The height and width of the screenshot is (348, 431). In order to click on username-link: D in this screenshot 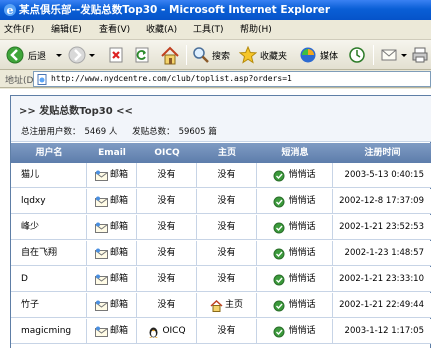, I will do `click(24, 279)`.